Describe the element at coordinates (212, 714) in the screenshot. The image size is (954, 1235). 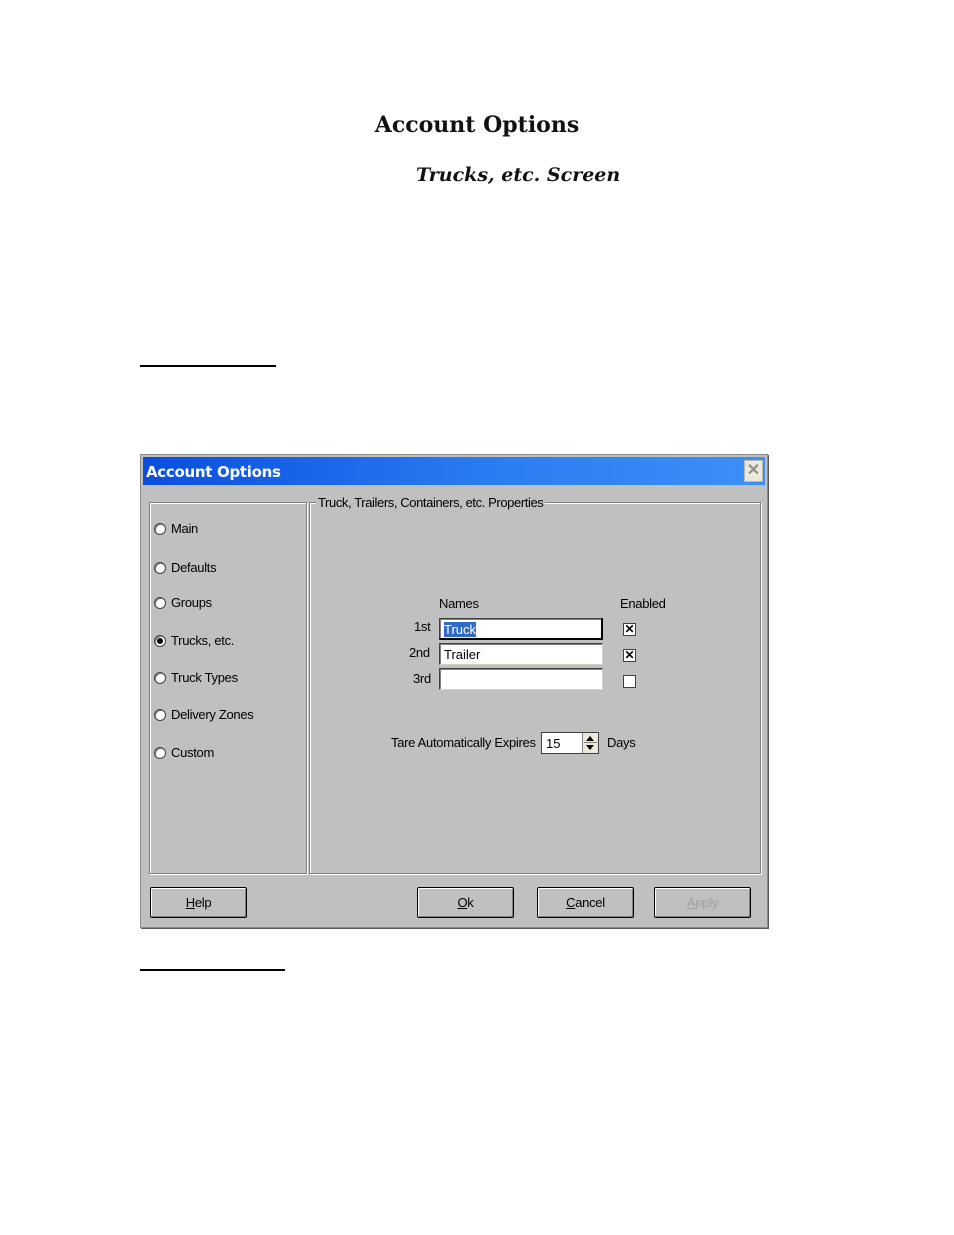
I see `nav-label: Delivery Zones` at that location.